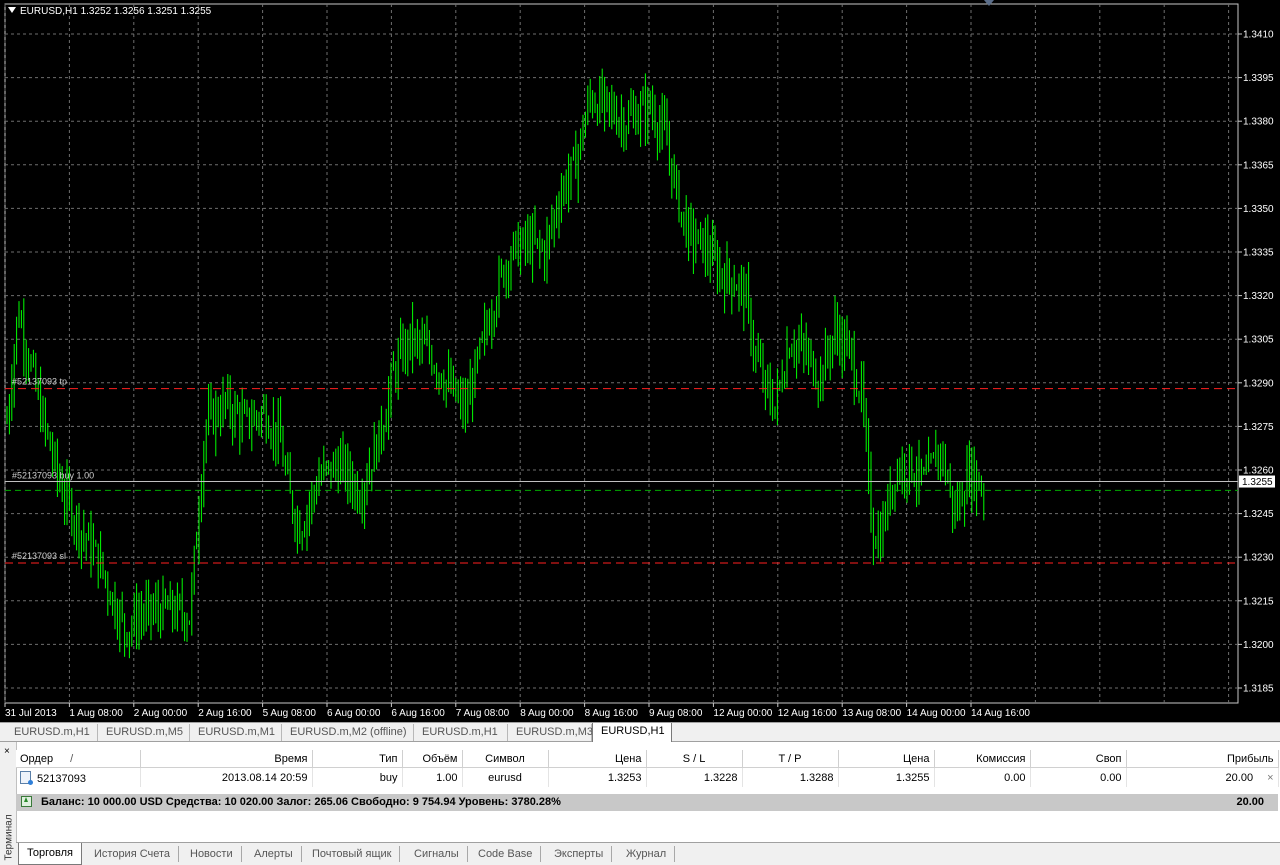 The width and height of the screenshot is (1280, 865). I want to click on sort-indicator-icon: /, so click(72, 758).